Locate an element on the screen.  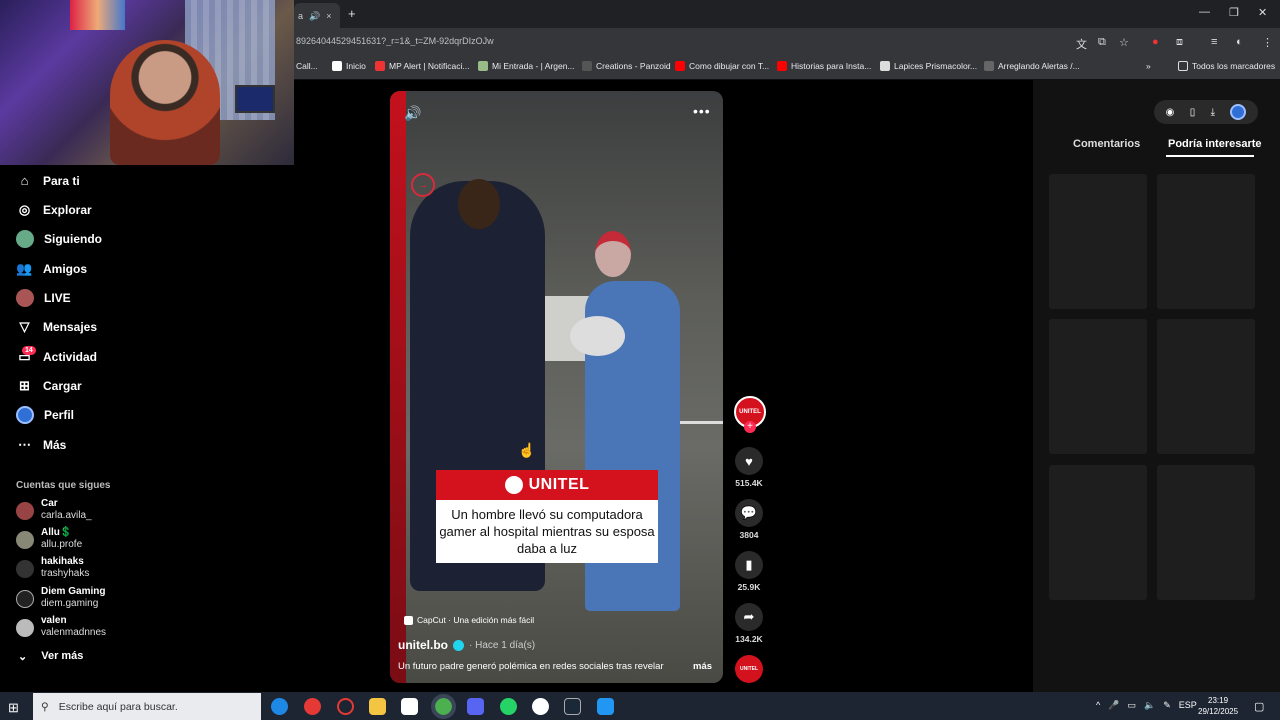
search-icon: ⚲ is located at coordinates (45, 706).